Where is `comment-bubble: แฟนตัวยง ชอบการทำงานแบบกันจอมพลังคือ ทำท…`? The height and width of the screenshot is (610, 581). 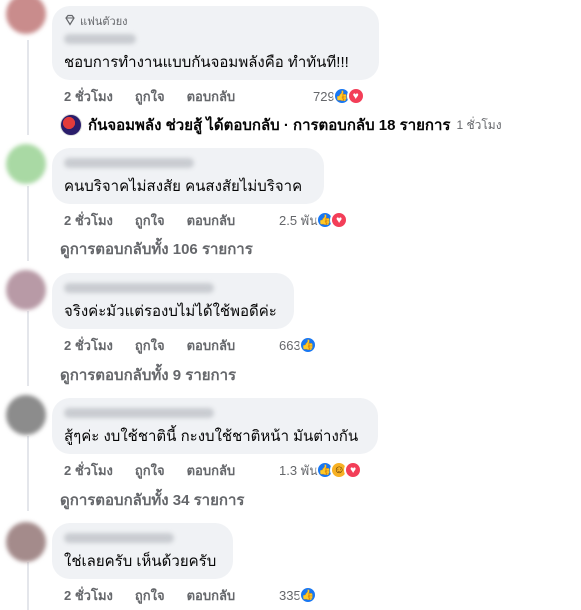 comment-bubble: แฟนตัวยง ชอบการทำงานแบบกันจอมพลังคือ ทำท… is located at coordinates (215, 43).